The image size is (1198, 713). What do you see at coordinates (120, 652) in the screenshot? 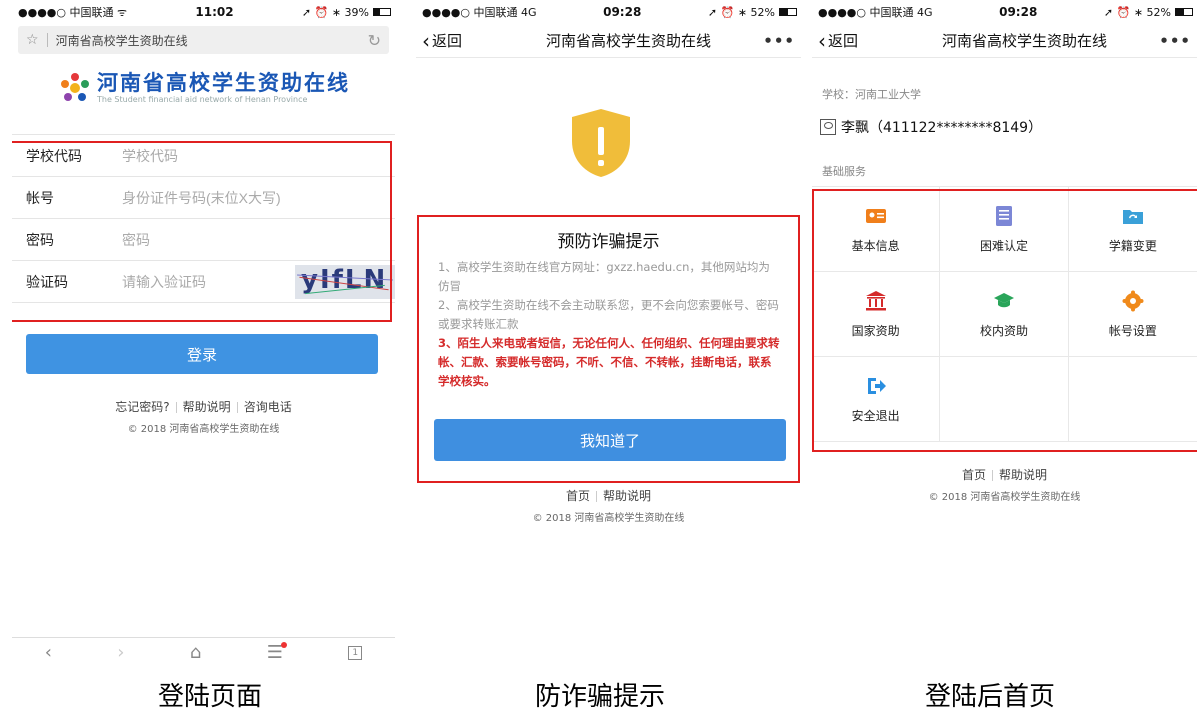
I see `forward-icon: ›` at bounding box center [120, 652].